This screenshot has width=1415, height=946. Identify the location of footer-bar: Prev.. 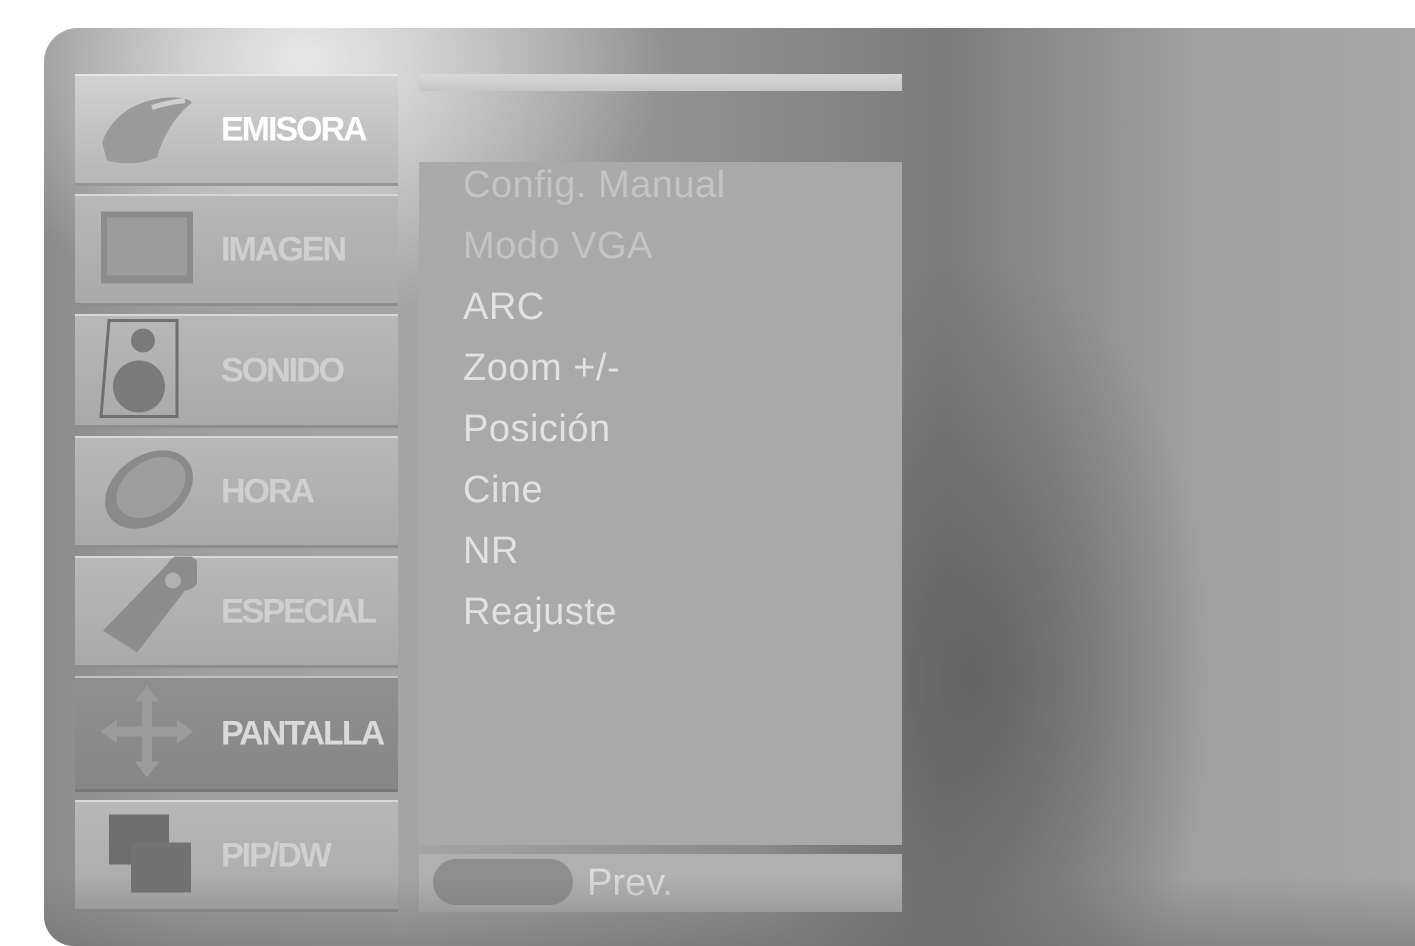
(660, 883).